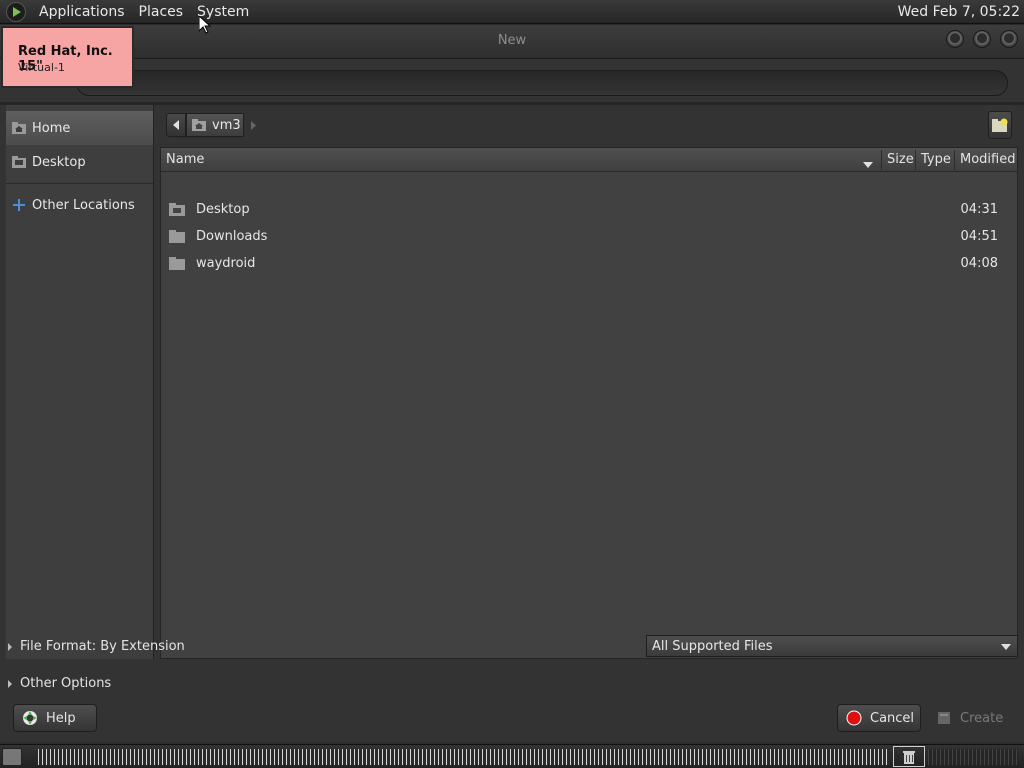 The width and height of the screenshot is (1024, 768). Describe the element at coordinates (944, 718) in the screenshot. I see `create-document-icon` at that location.